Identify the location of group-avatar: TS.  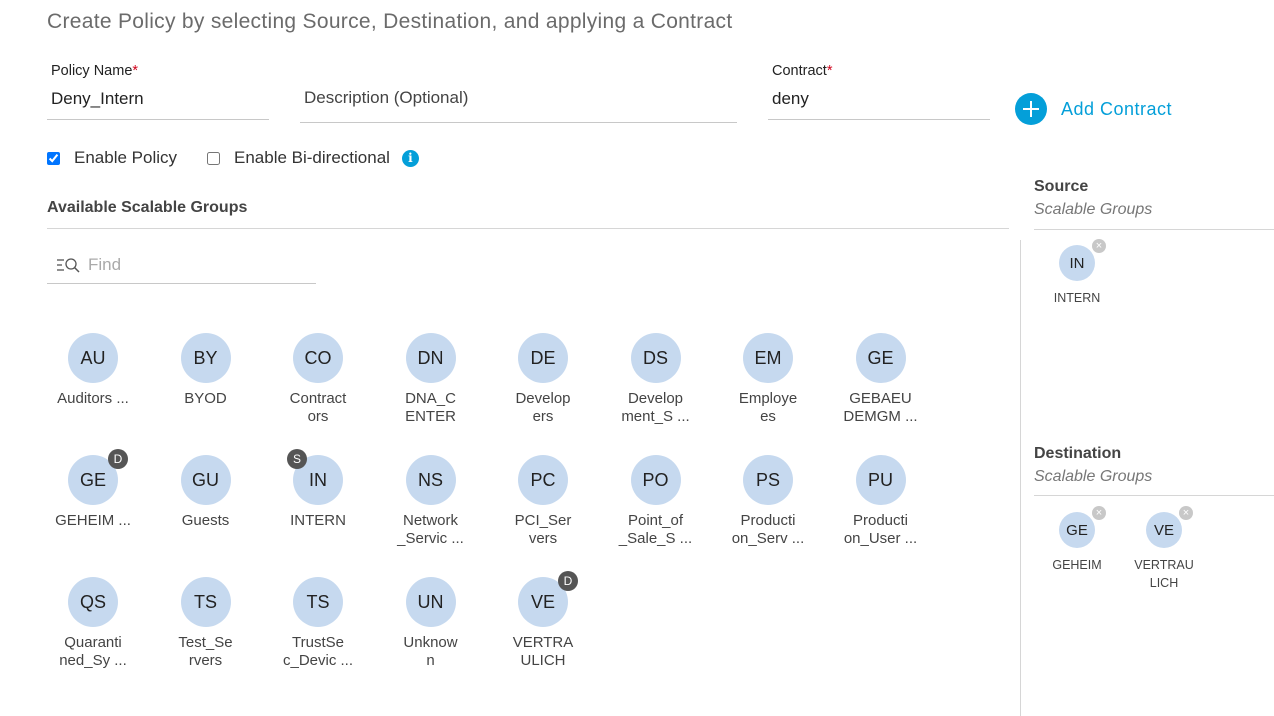
(318, 602).